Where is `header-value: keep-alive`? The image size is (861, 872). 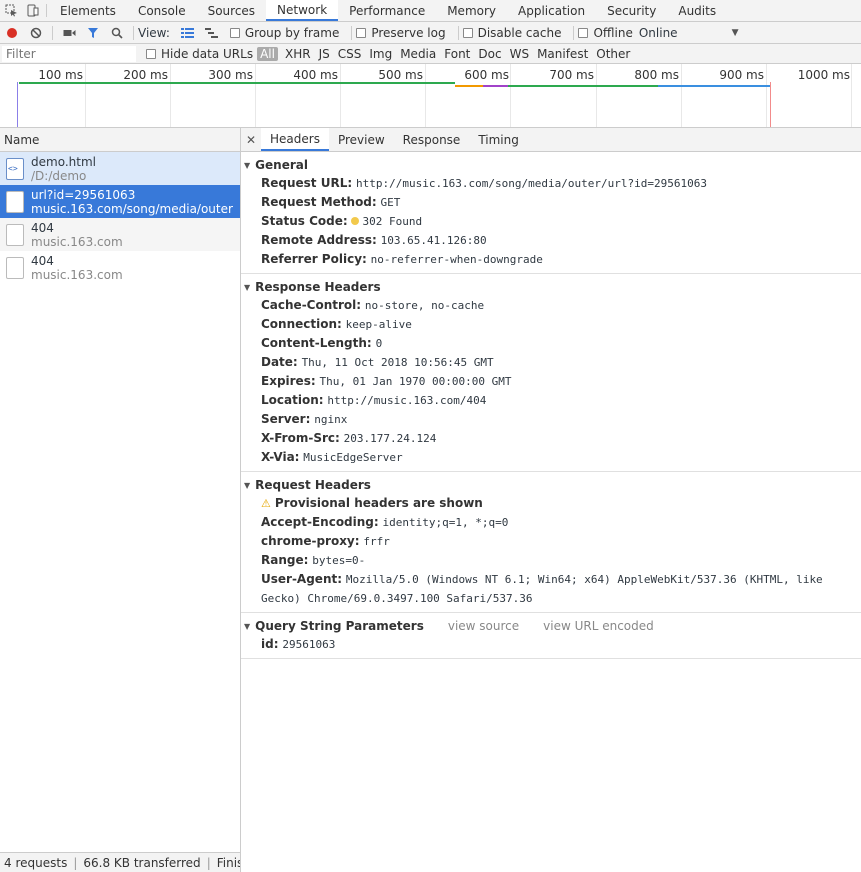 header-value: keep-alive is located at coordinates (378, 324).